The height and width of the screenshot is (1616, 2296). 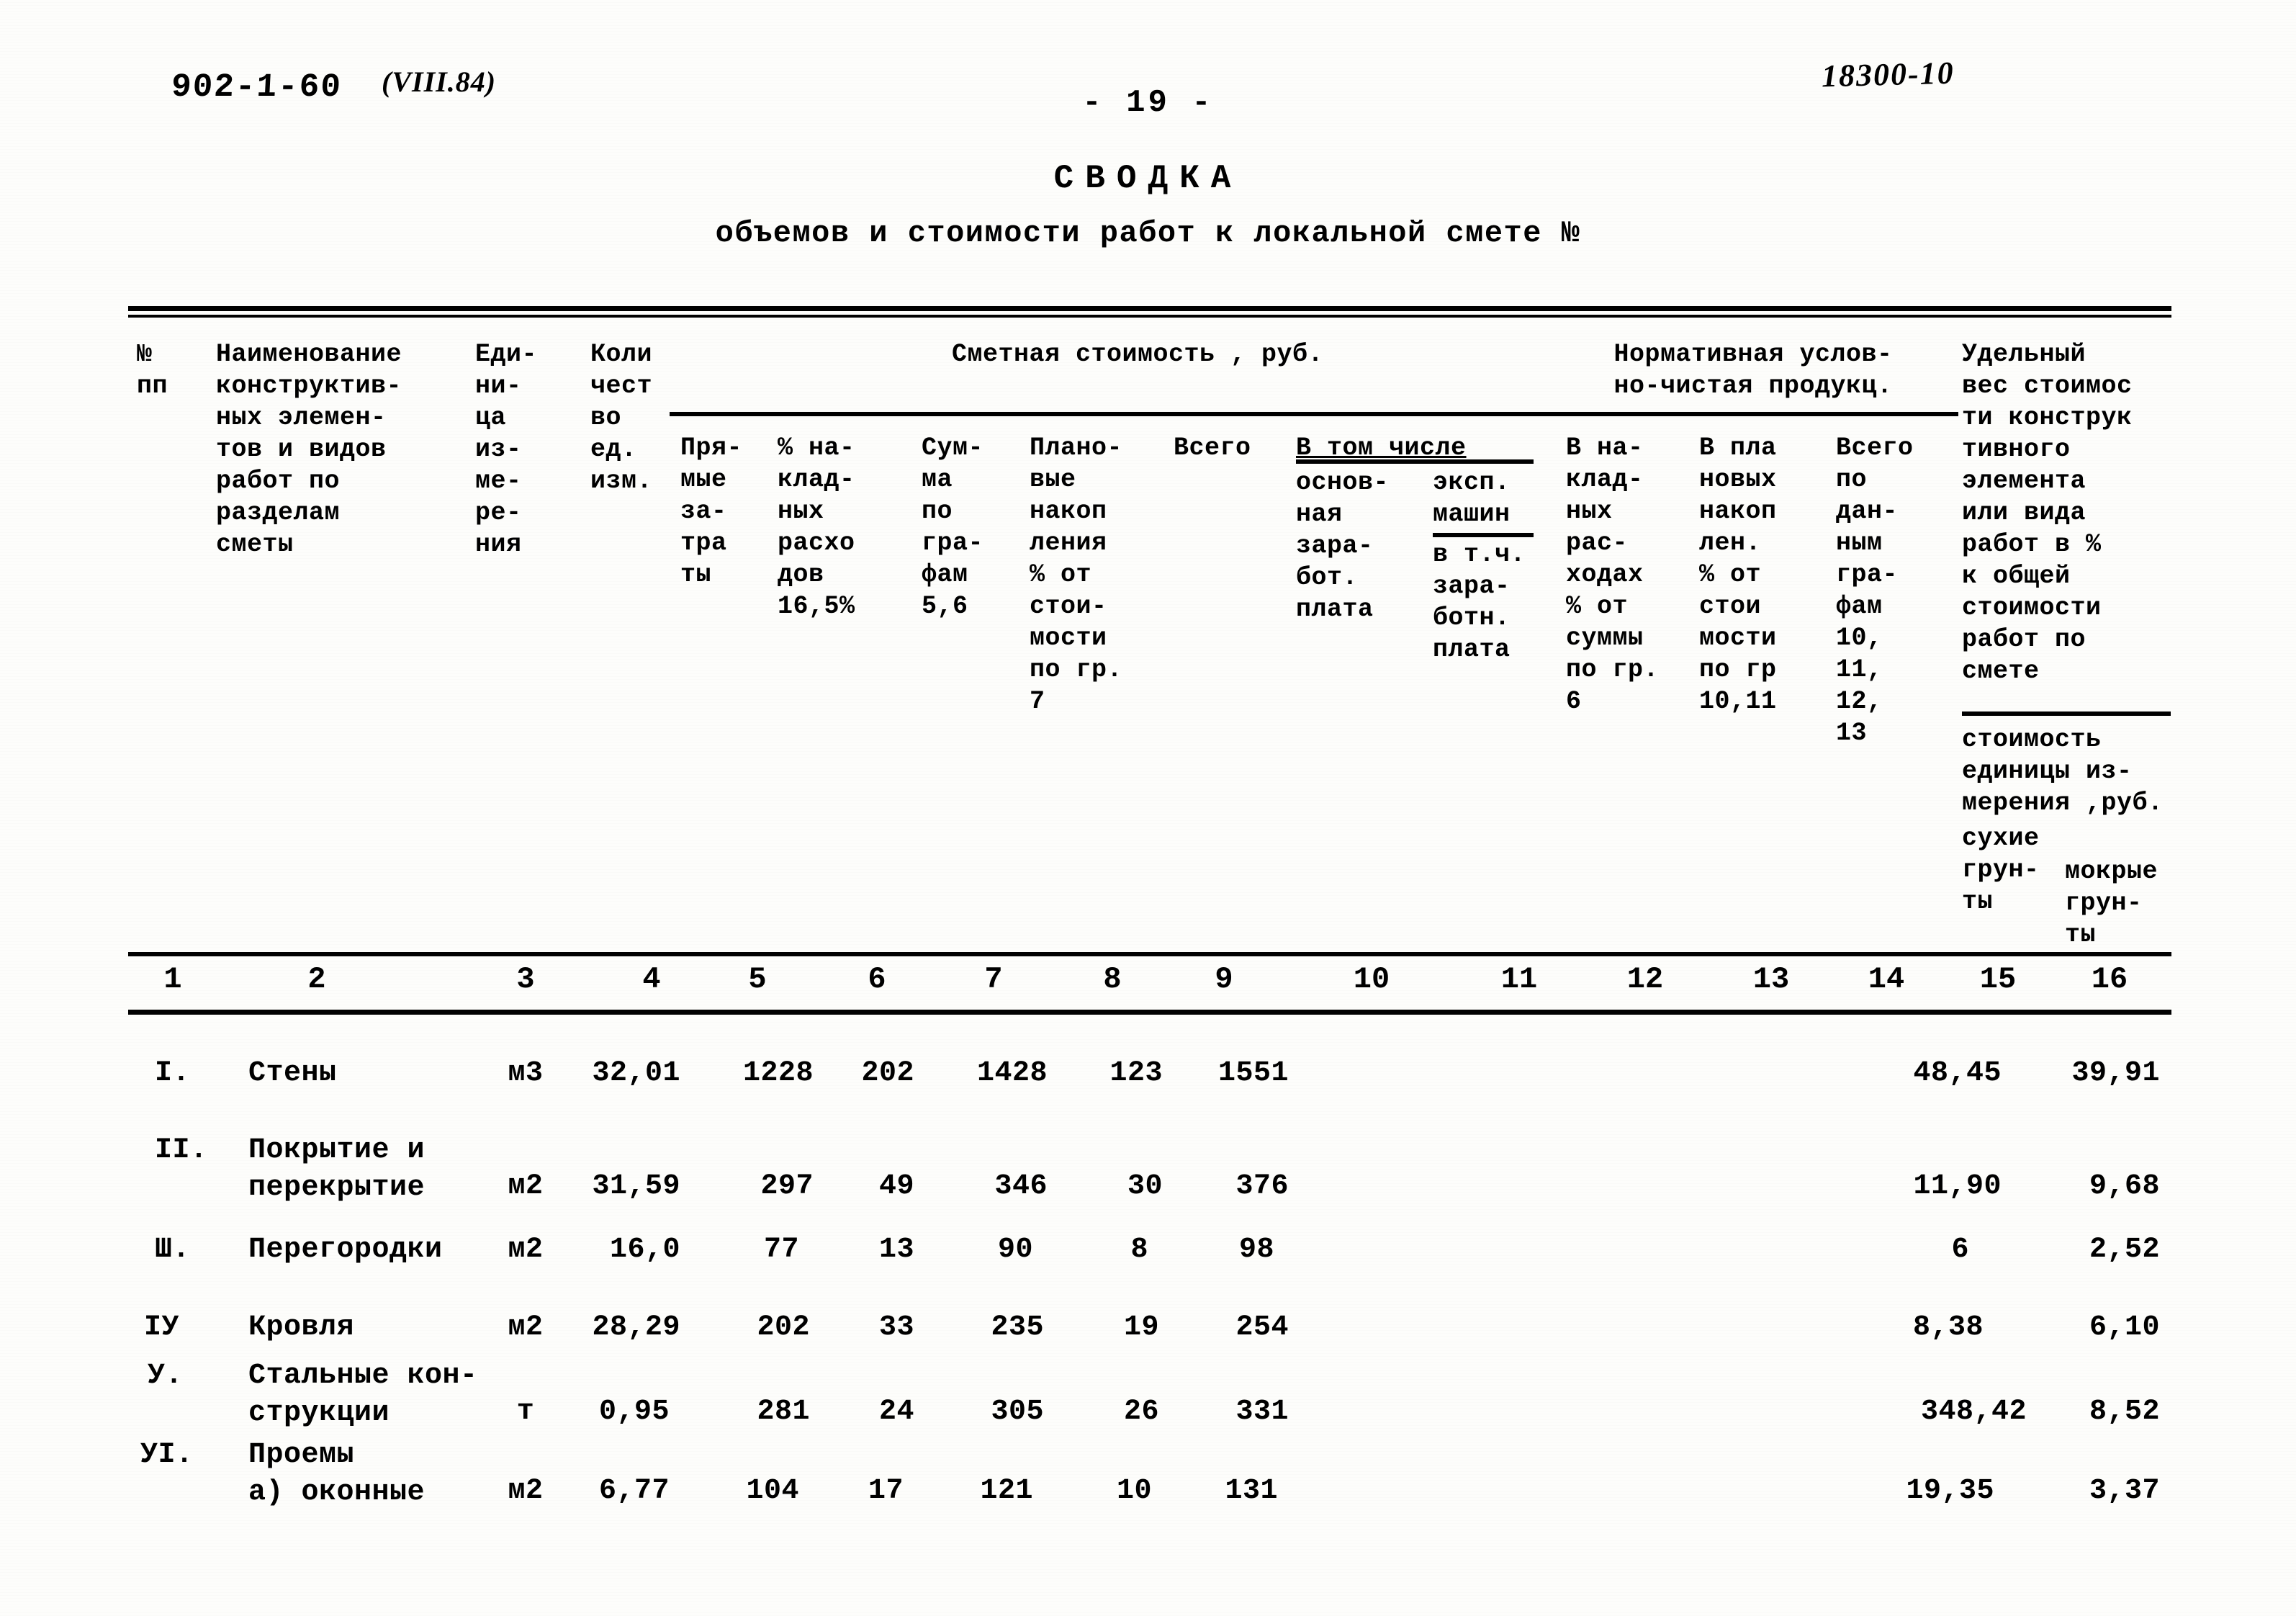 What do you see at coordinates (1150, 1012) in the screenshot?
I see `column-number-bottom-rule` at bounding box center [1150, 1012].